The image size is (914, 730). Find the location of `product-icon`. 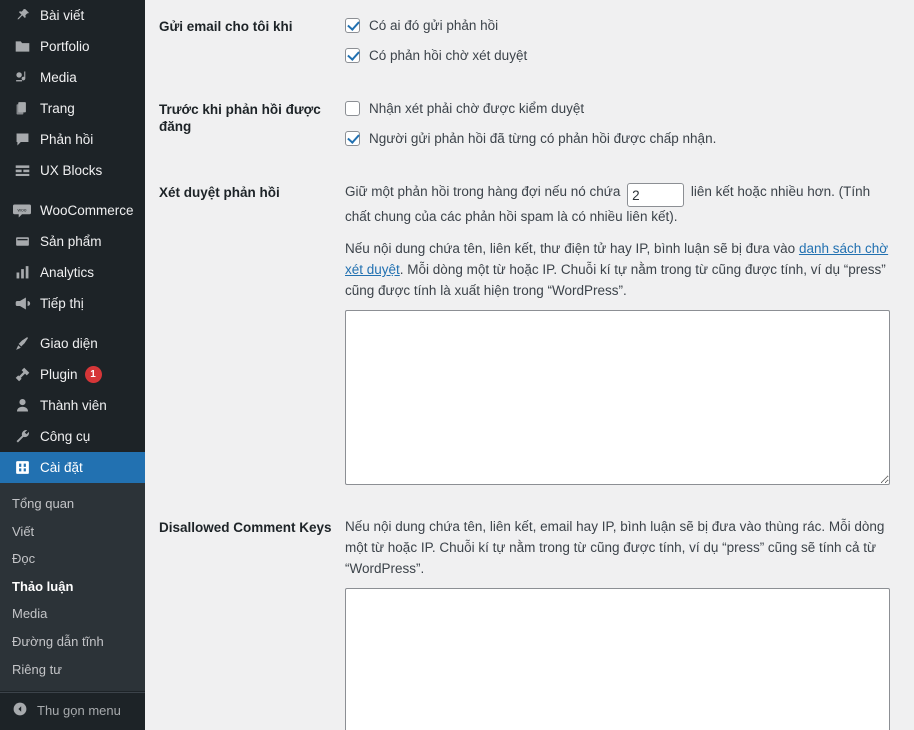

product-icon is located at coordinates (22, 241).